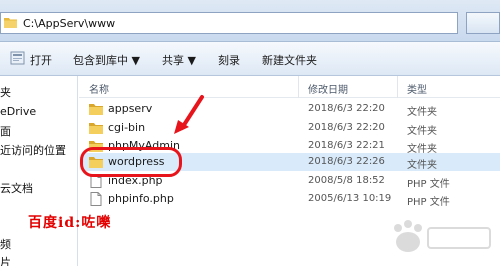 The height and width of the screenshot is (266, 500). Describe the element at coordinates (99, 88) in the screenshot. I see `column-header-name: 名称` at that location.